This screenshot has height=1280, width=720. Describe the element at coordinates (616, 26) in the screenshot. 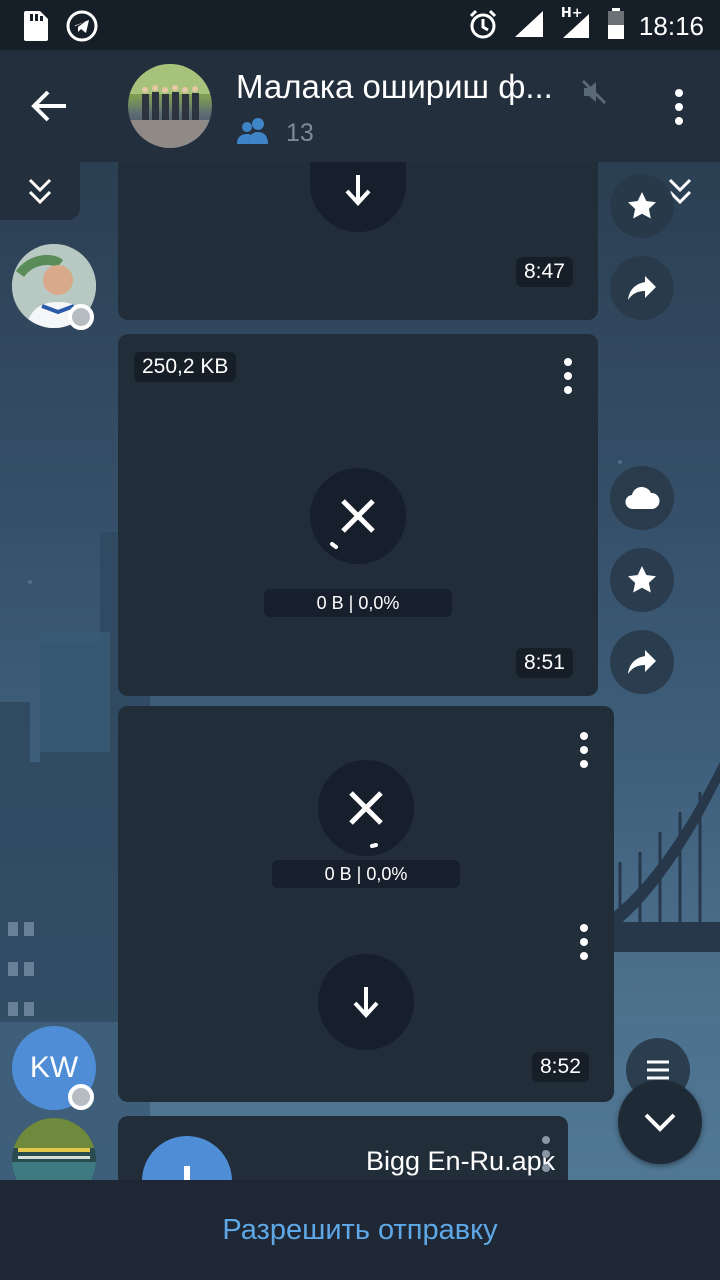

I see `battery-icon` at that location.